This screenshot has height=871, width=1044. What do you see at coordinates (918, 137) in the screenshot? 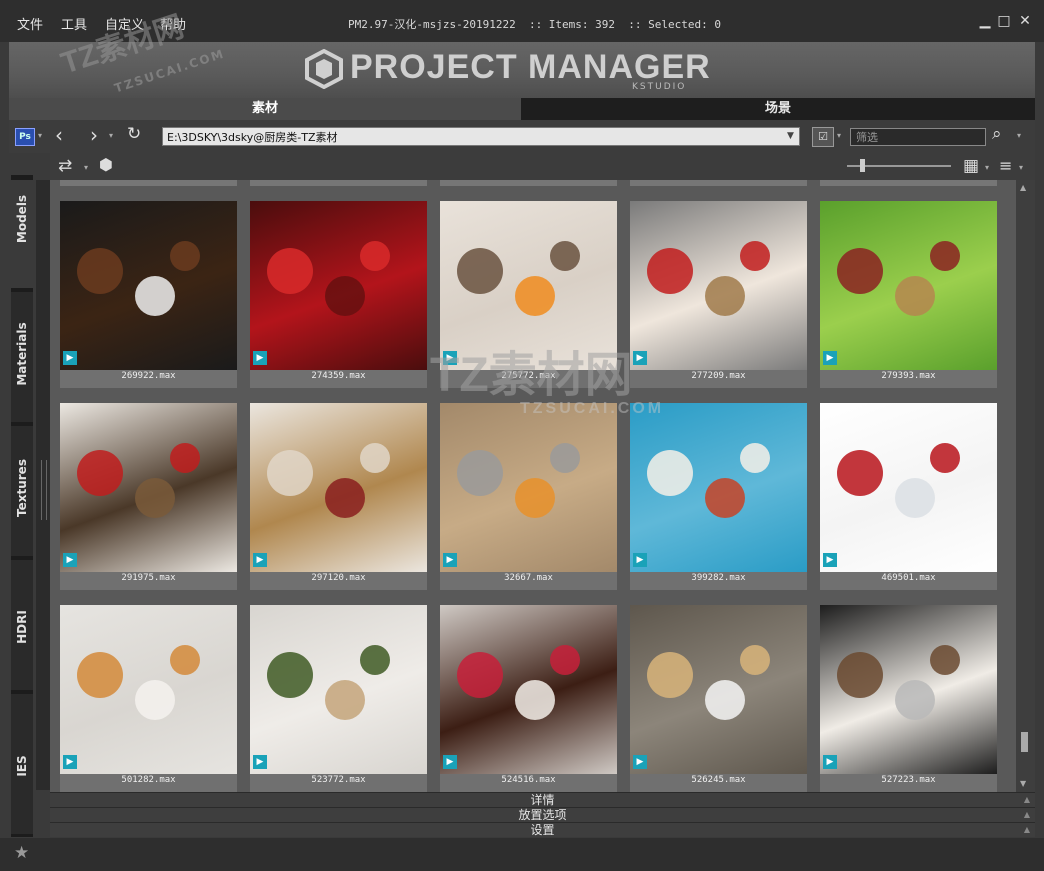
I see `filter-input: 筛选` at bounding box center [918, 137].